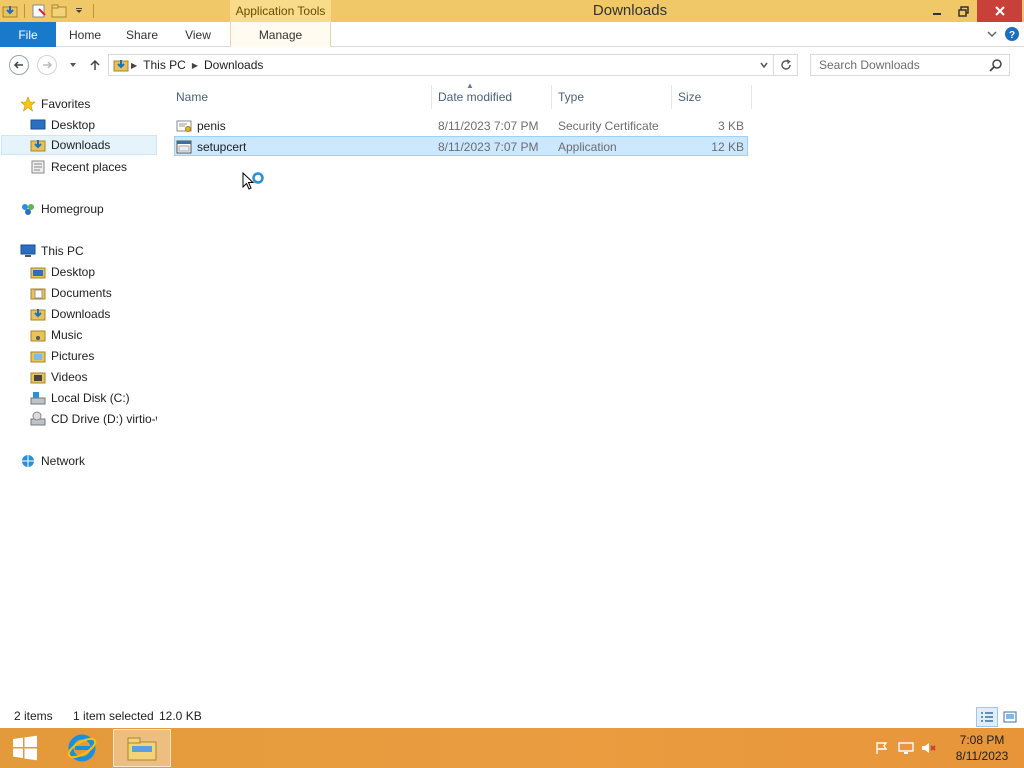  What do you see at coordinates (73, 65) in the screenshot?
I see `recent-locations-button` at bounding box center [73, 65].